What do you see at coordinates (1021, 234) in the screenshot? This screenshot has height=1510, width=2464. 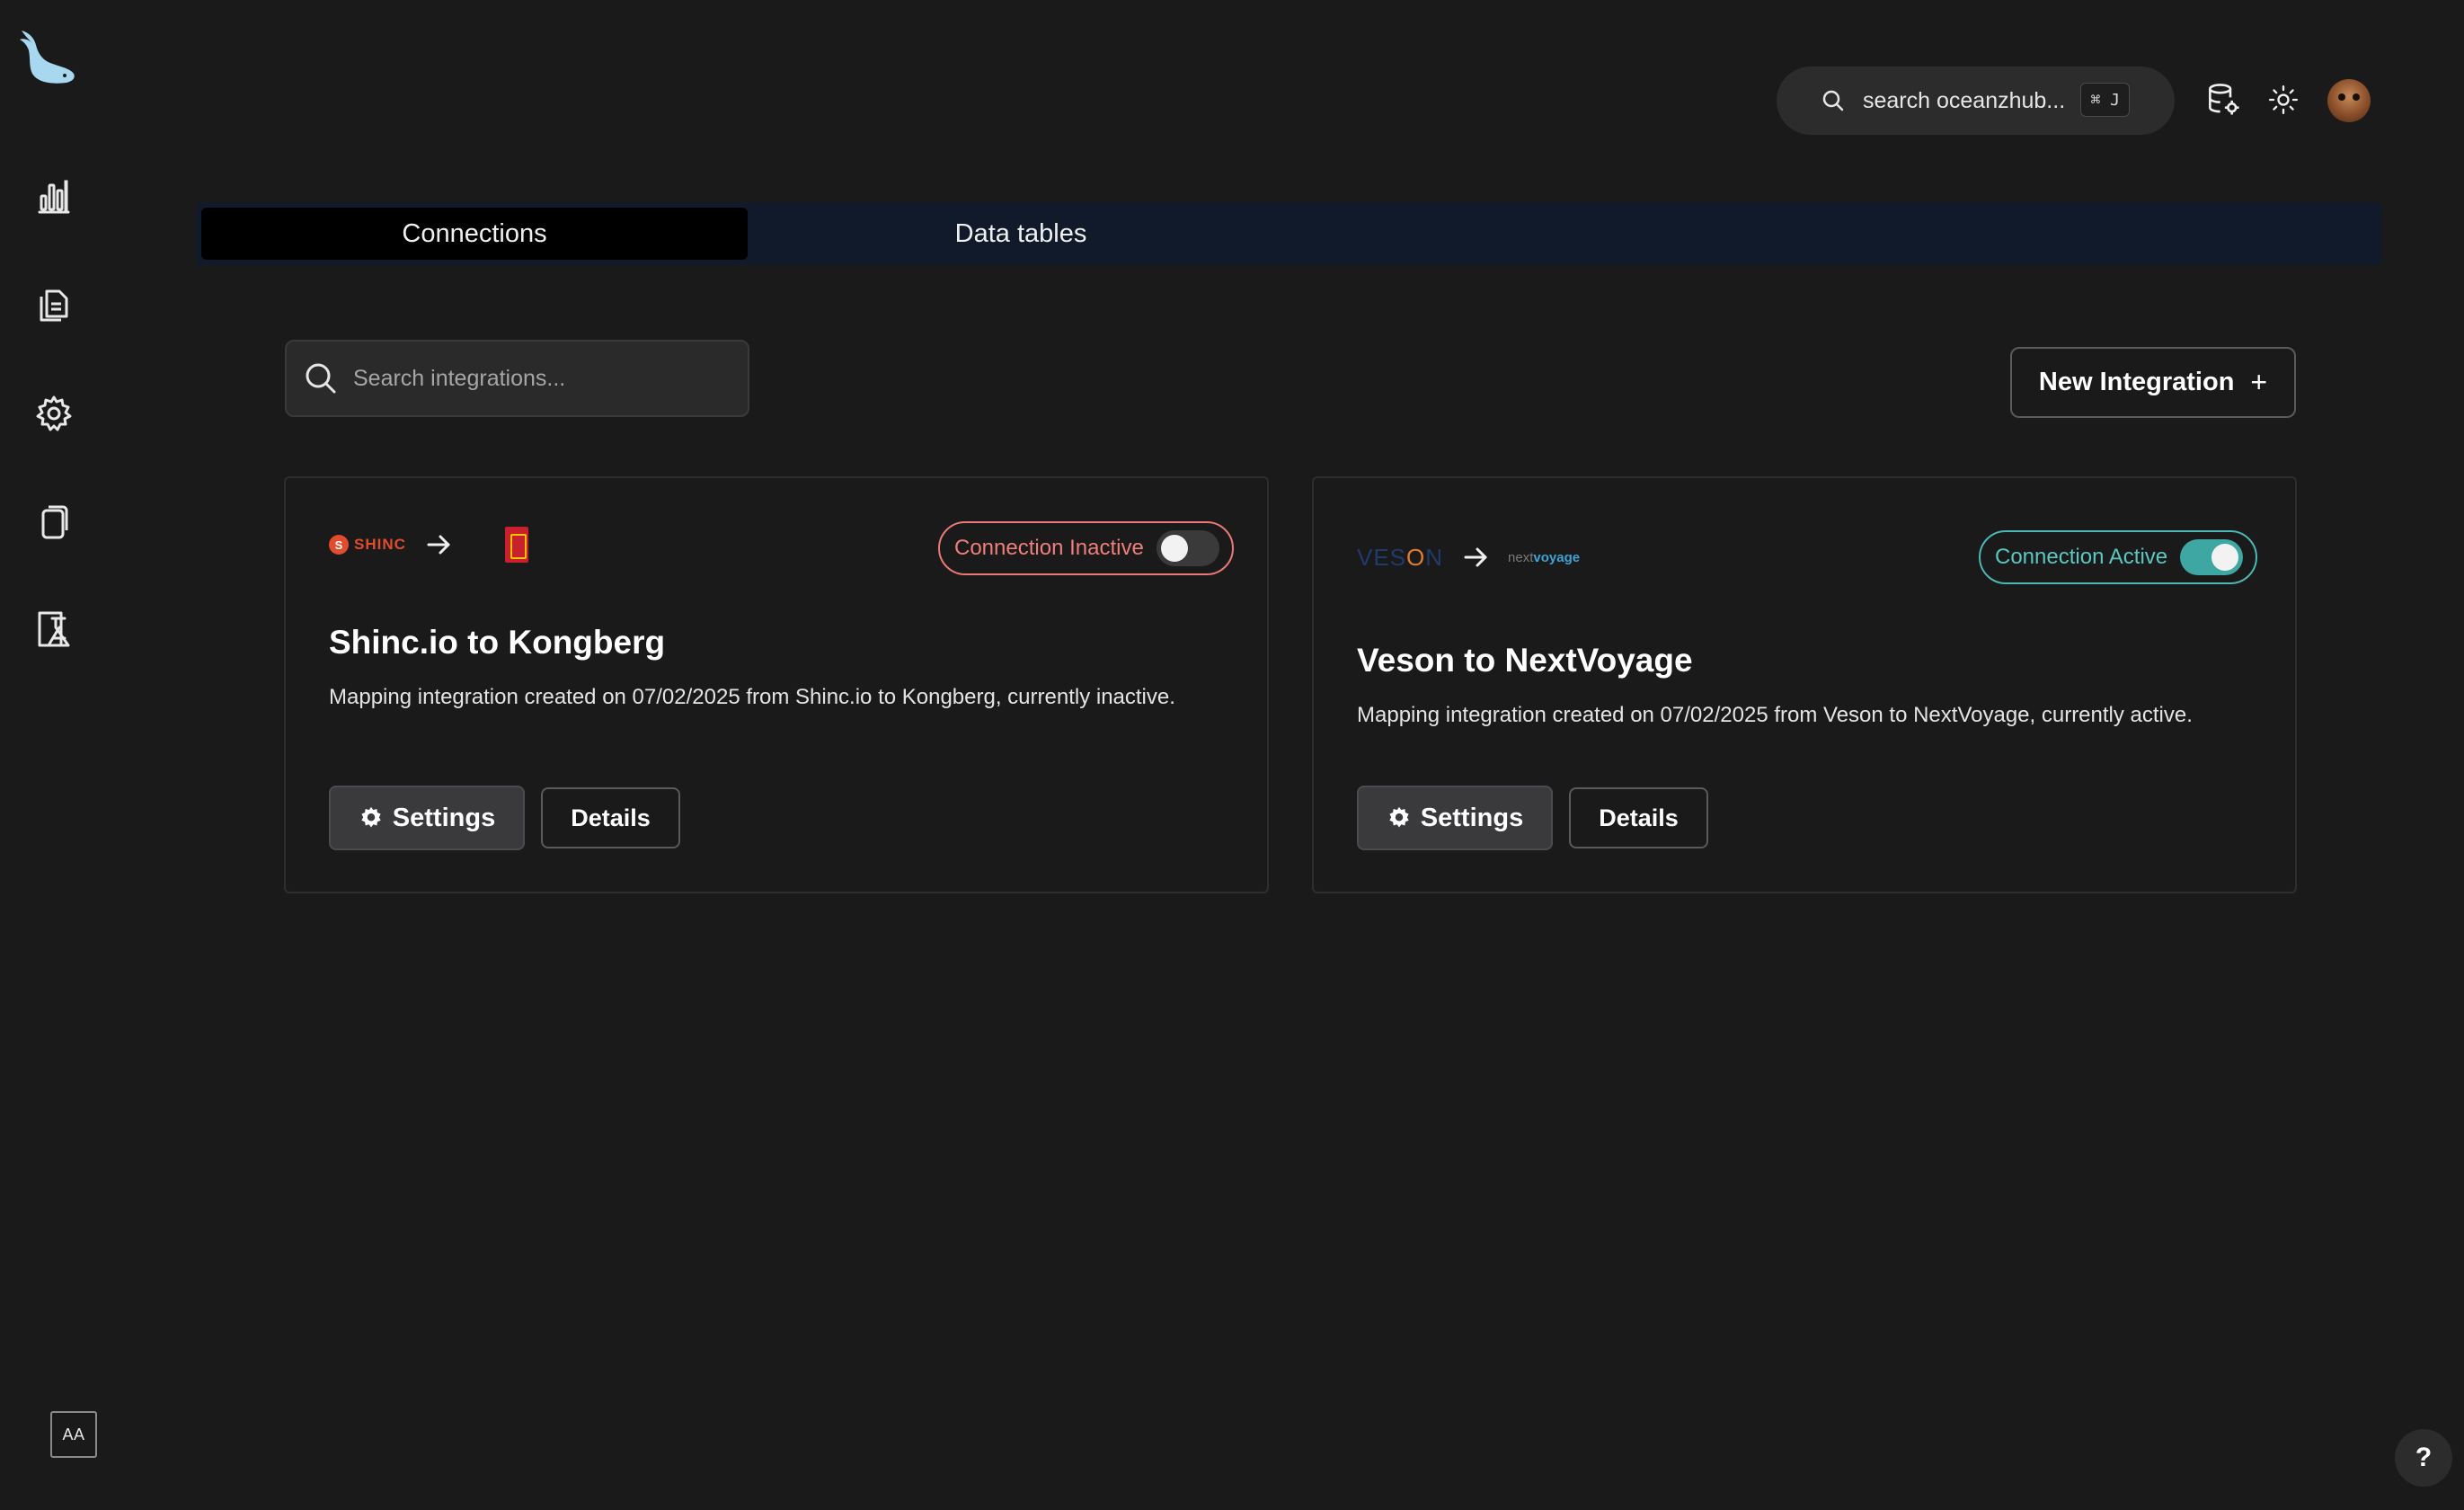 I see `tab-data-tables: Data tables` at bounding box center [1021, 234].